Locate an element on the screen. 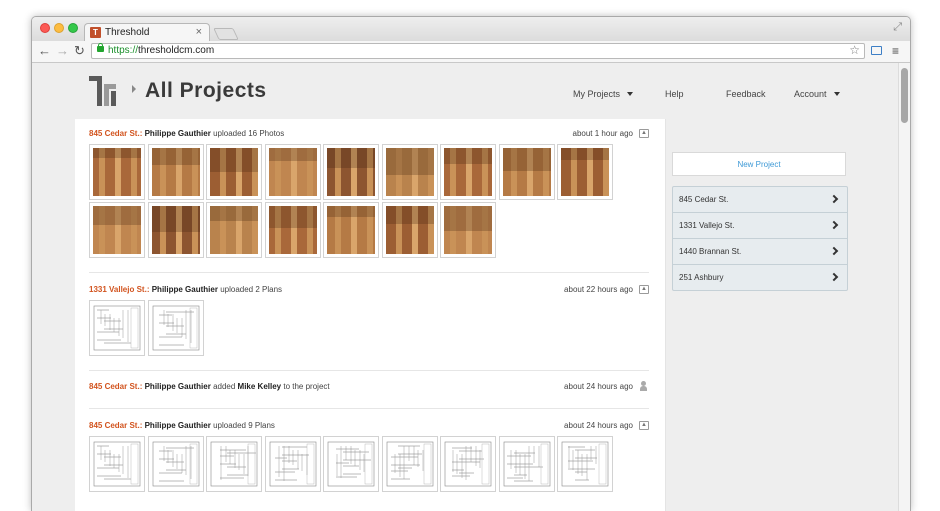 Image resolution: width=940 pixels, height=511 pixels. project-list-item: 251 Ashbury is located at coordinates (760, 277).